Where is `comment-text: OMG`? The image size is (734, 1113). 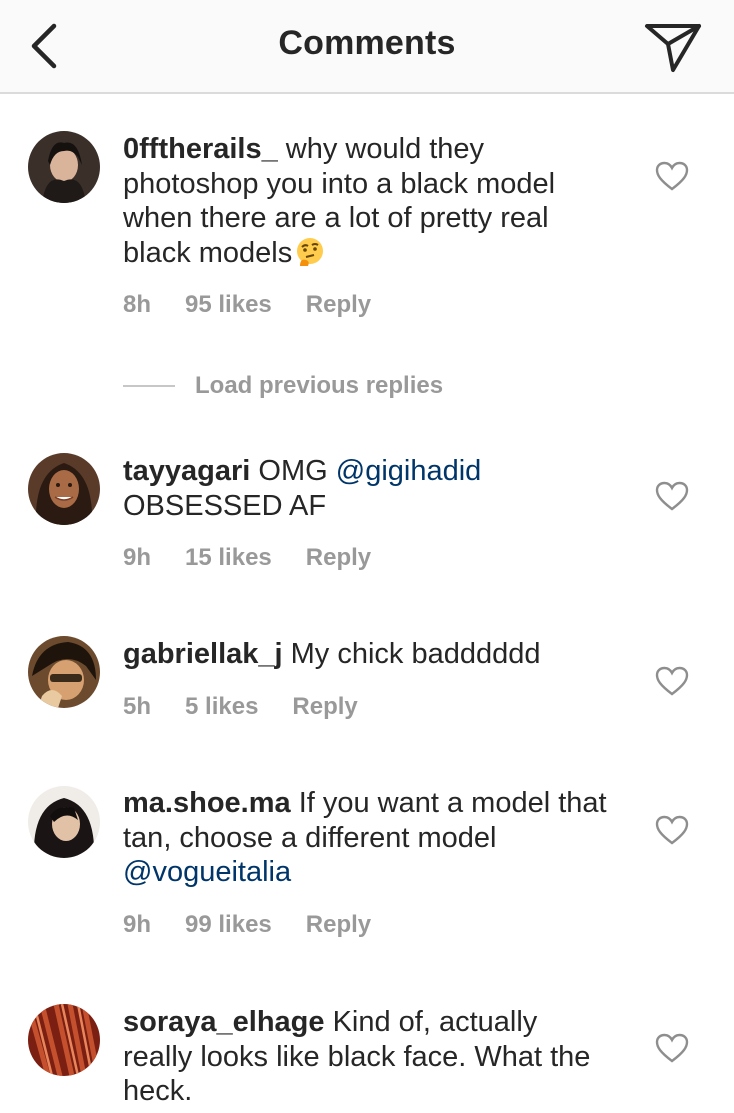
comment-text: OMG is located at coordinates (293, 471).